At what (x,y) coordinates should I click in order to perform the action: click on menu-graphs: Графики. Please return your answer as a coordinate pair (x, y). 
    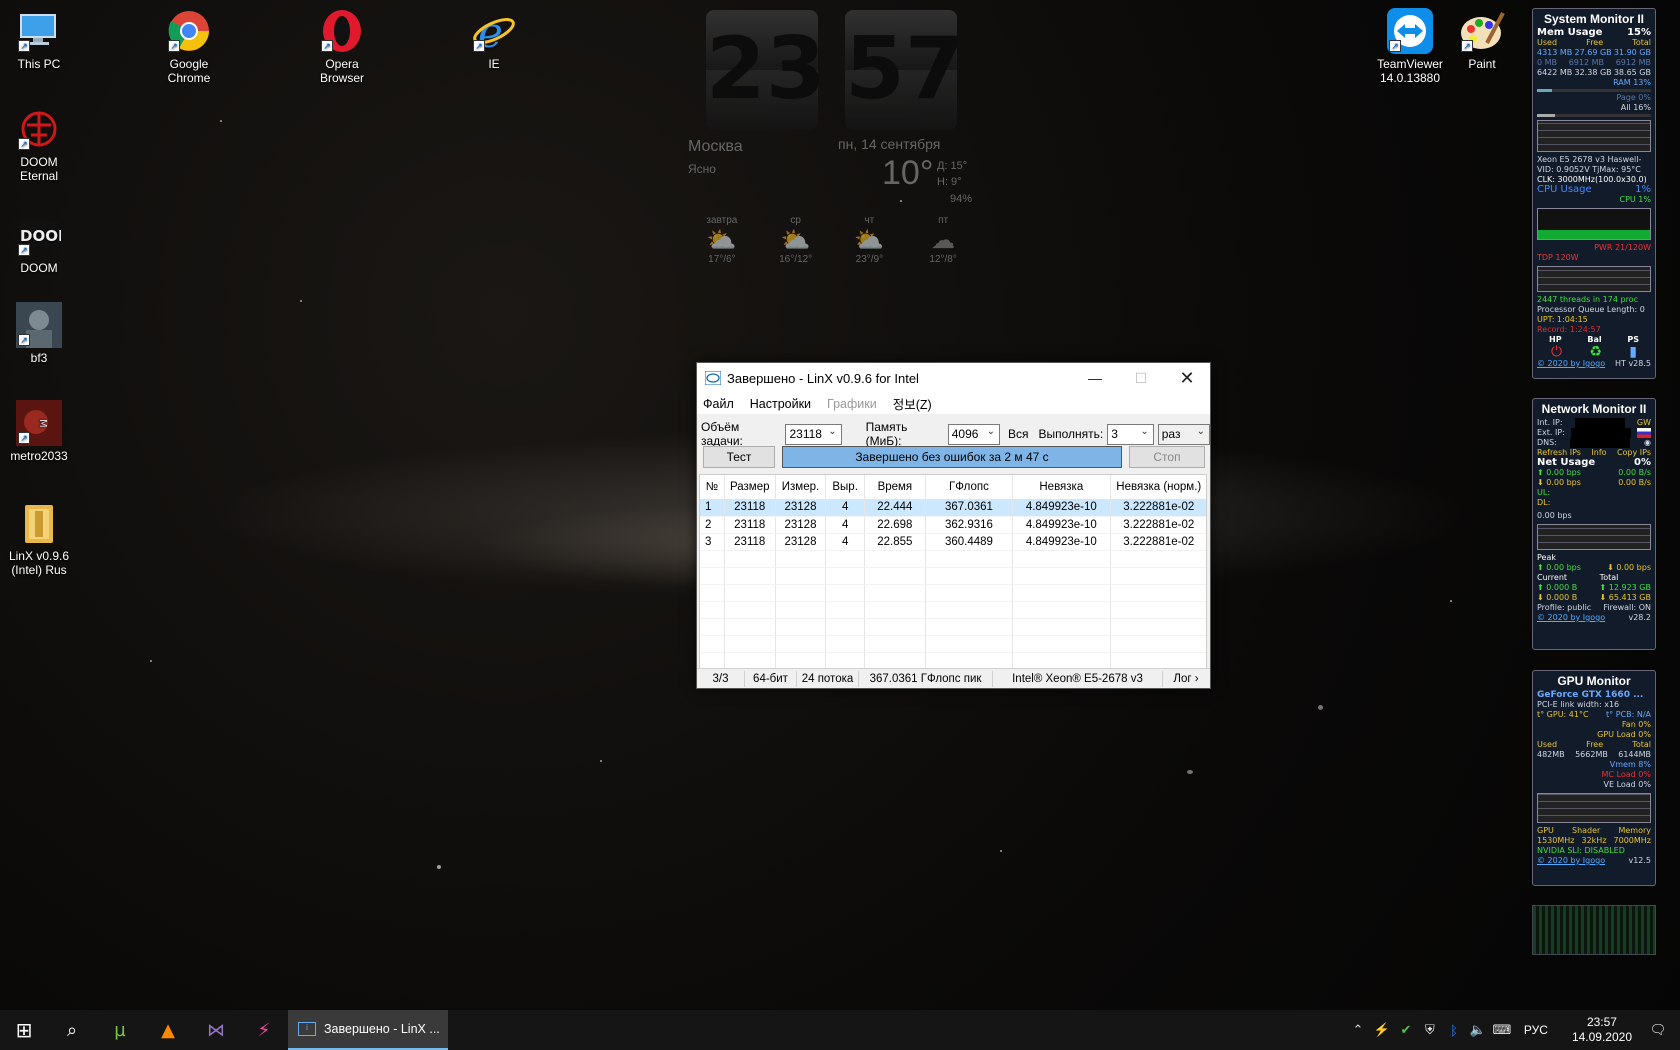
    Looking at the image, I should click on (852, 404).